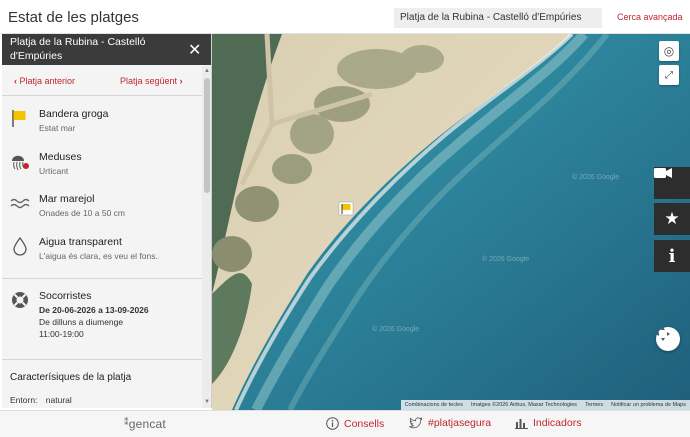 The width and height of the screenshot is (690, 437). I want to click on next-beach-link: Platja següent ›, so click(151, 81).